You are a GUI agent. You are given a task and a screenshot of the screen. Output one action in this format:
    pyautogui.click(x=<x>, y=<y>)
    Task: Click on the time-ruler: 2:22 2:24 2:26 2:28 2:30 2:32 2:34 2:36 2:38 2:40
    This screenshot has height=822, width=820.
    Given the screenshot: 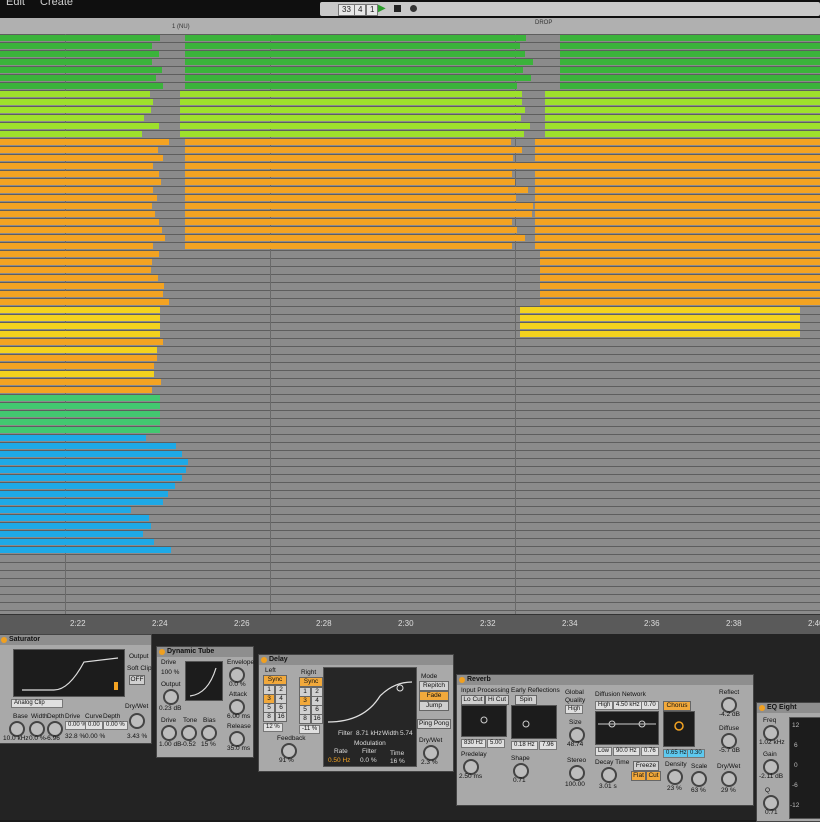 What is the action you would take?
    pyautogui.click(x=410, y=624)
    